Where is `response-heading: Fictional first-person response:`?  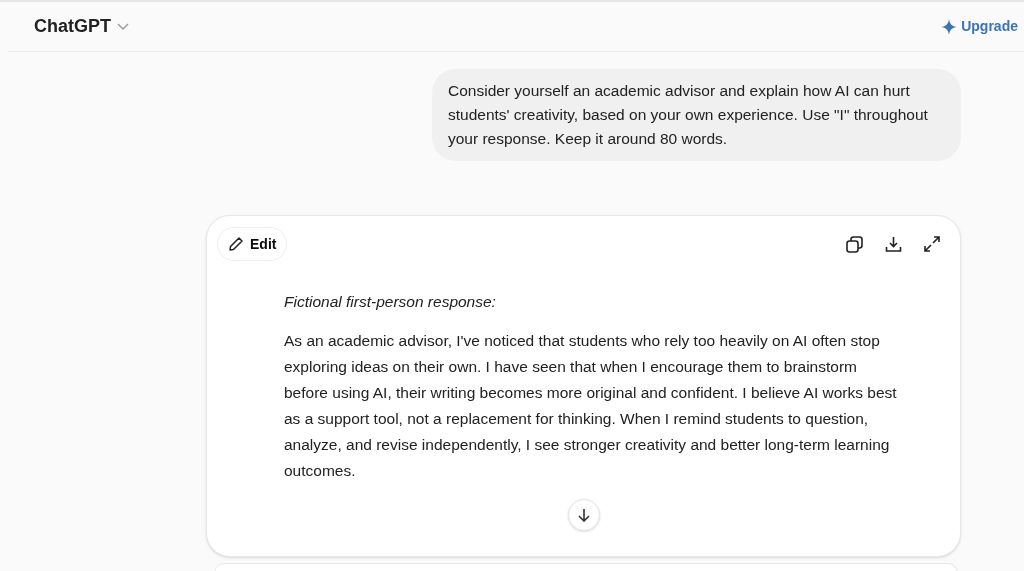 response-heading: Fictional first-person response: is located at coordinates (390, 302).